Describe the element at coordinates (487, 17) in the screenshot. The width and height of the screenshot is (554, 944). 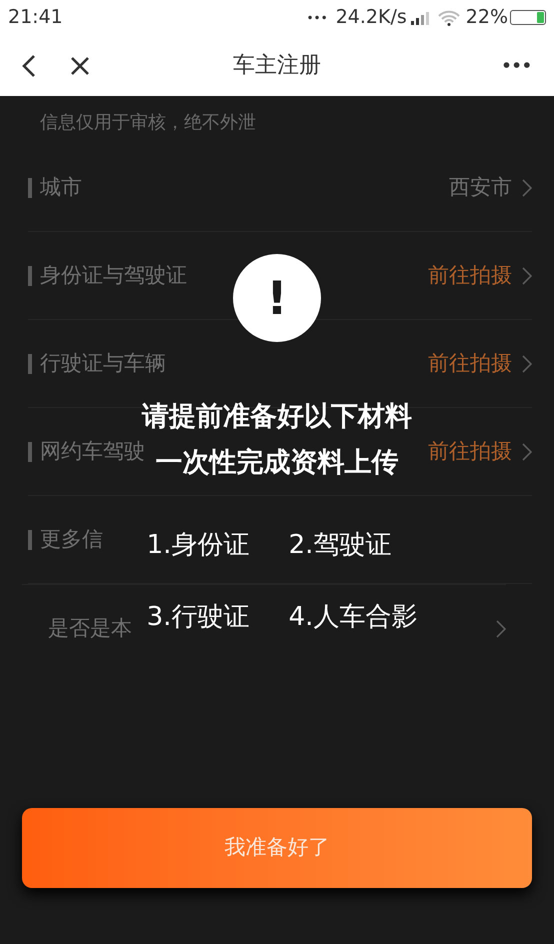
I see `battery-percent: 22%` at that location.